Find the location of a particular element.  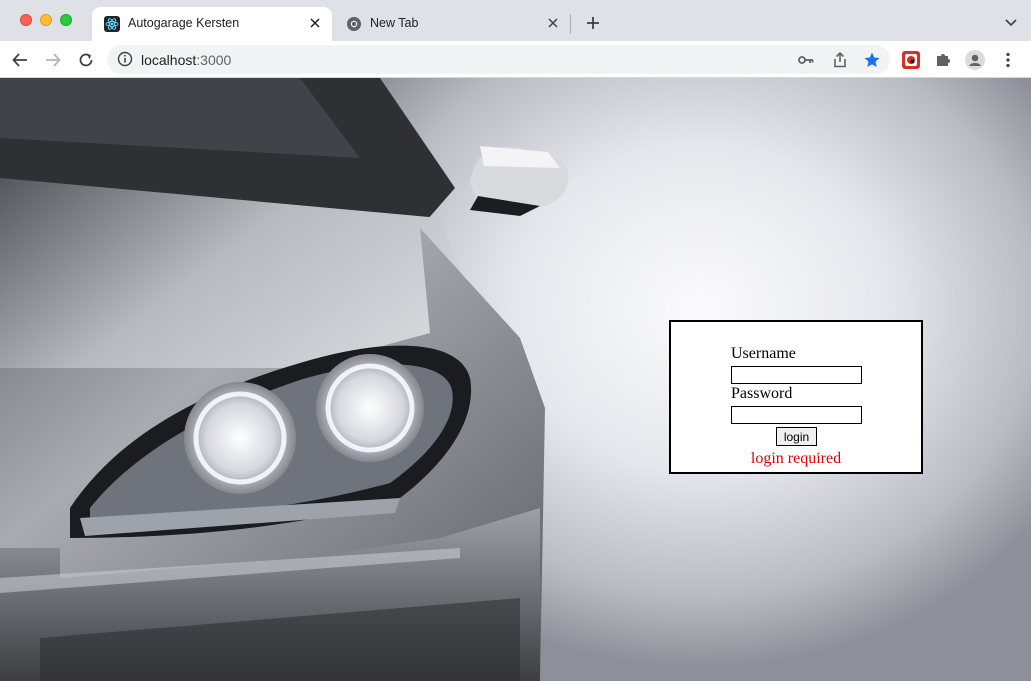

tab-strip: Autogarage Kersten New Tab is located at coordinates (515, 20).